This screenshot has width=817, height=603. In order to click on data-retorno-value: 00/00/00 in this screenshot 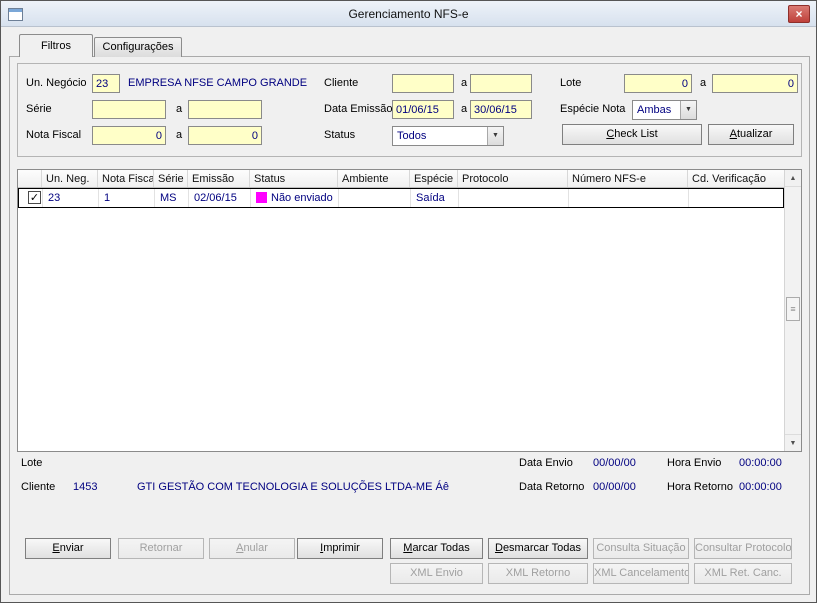, I will do `click(614, 487)`.